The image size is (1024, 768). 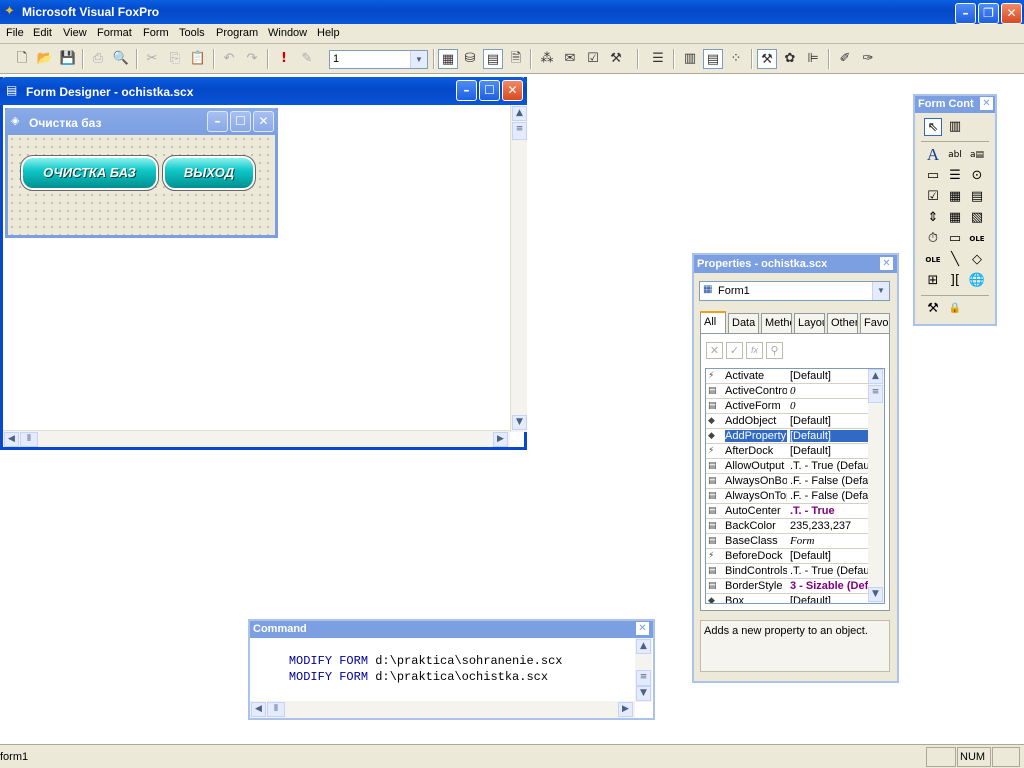 I want to click on scroll-up-icon: ▲, so click(x=519, y=113).